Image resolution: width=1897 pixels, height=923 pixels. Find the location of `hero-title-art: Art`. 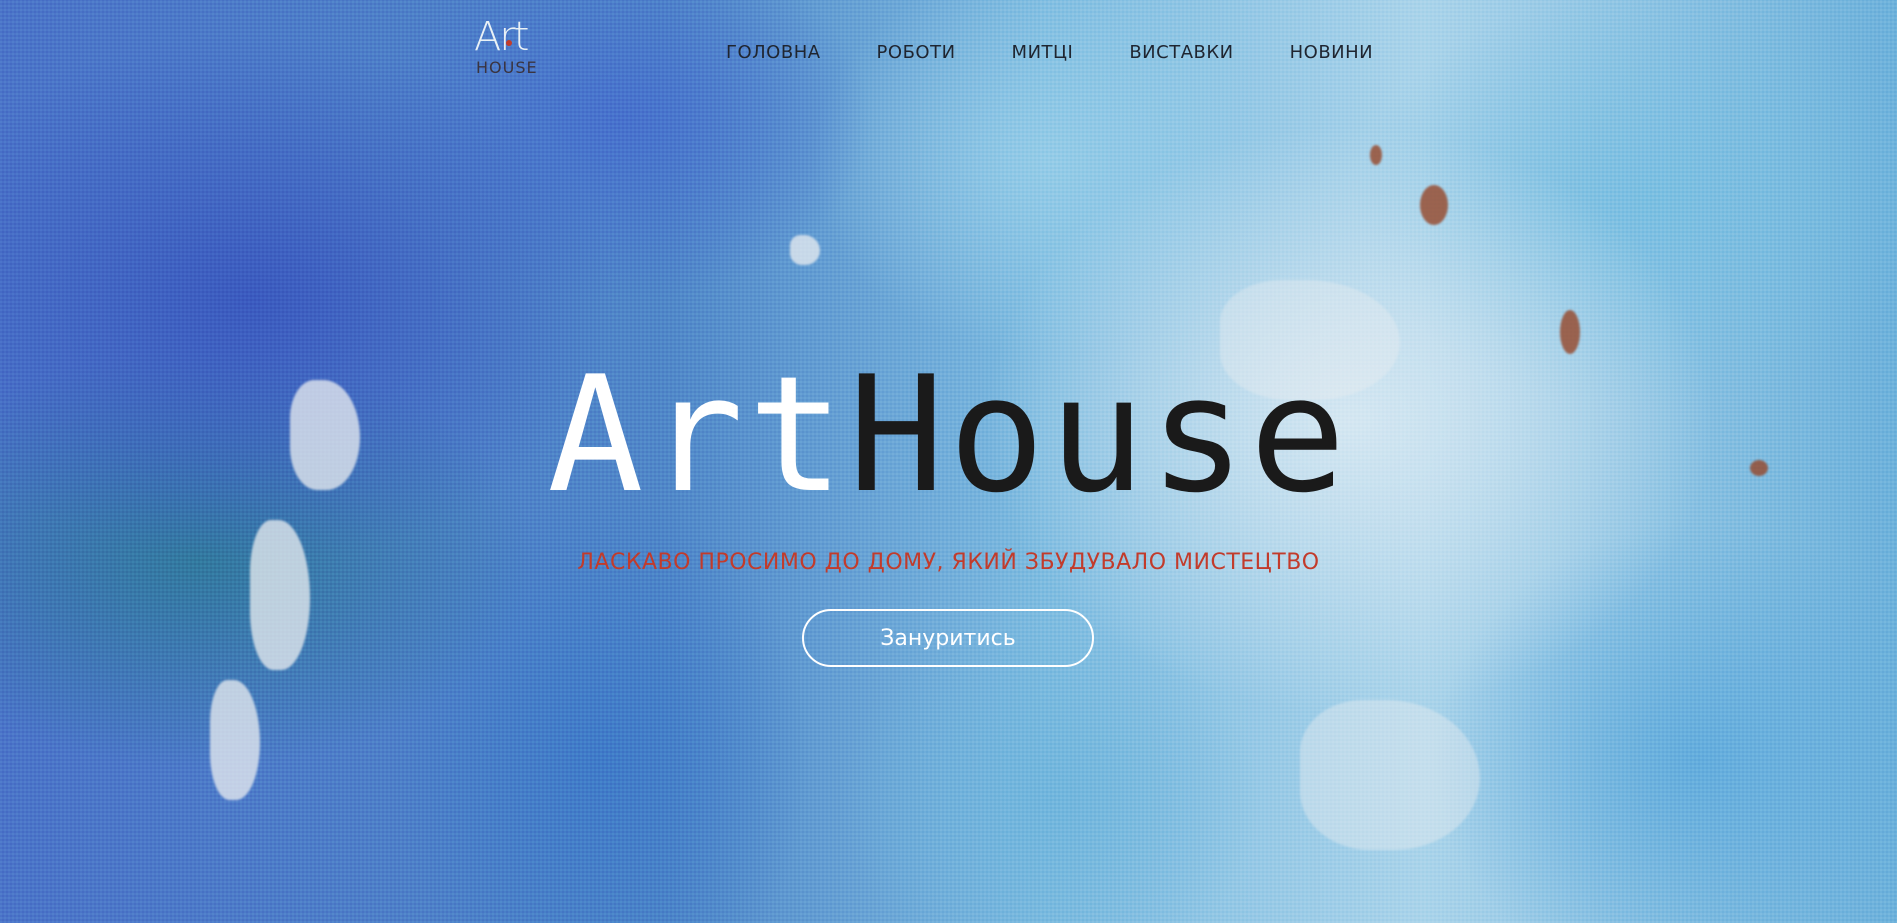

hero-title-art: Art is located at coordinates (698, 434).